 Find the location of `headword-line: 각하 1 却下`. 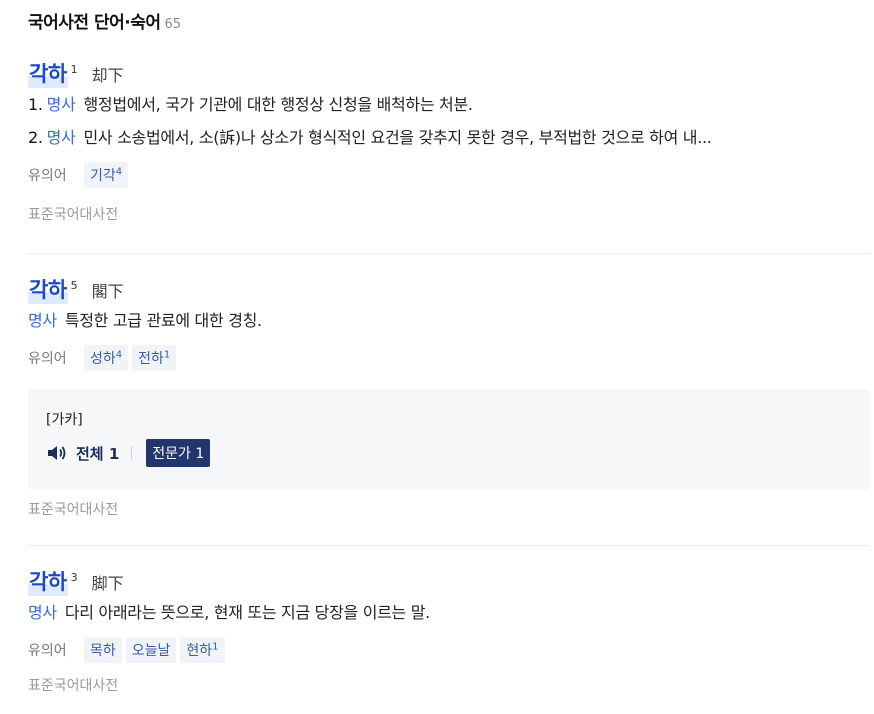

headword-line: 각하 1 却下 is located at coordinates (449, 73).